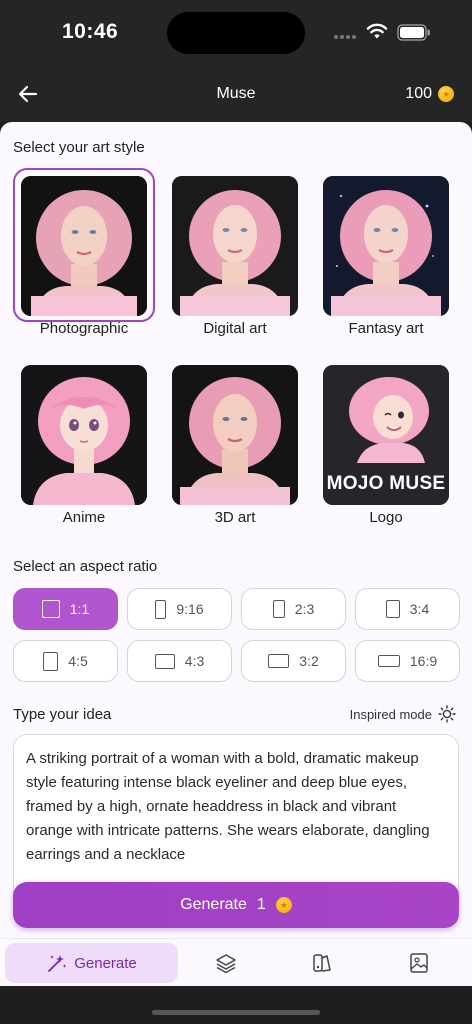 The height and width of the screenshot is (1024, 472). Describe the element at coordinates (377, 31) in the screenshot. I see `wifi-icon` at that location.